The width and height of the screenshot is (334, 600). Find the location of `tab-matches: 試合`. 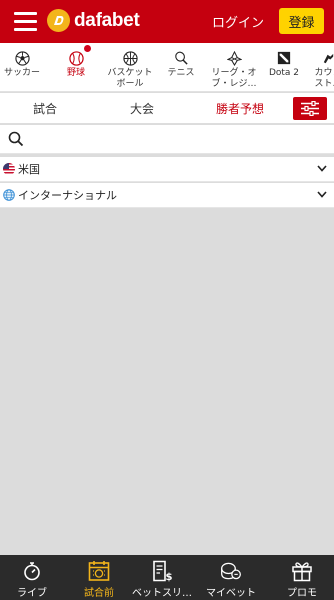

tab-matches: 試合 is located at coordinates (45, 108).